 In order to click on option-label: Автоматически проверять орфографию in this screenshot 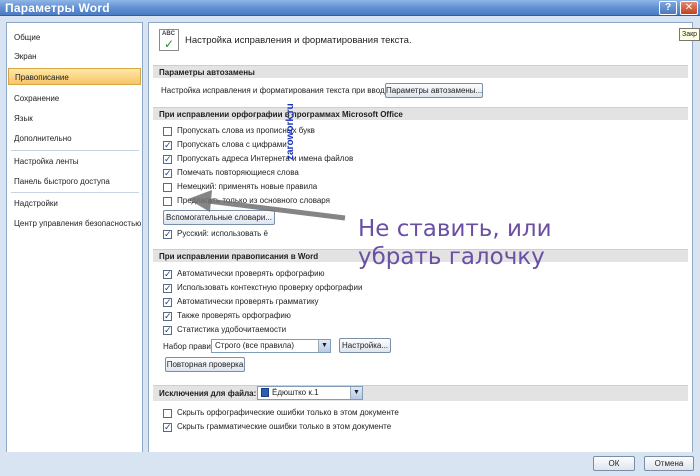, I will do `click(251, 273)`.